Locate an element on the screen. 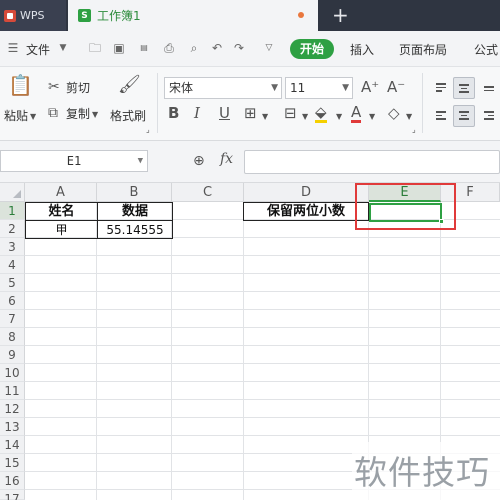 The width and height of the screenshot is (500, 500). ribbon-separator is located at coordinates (422, 103).